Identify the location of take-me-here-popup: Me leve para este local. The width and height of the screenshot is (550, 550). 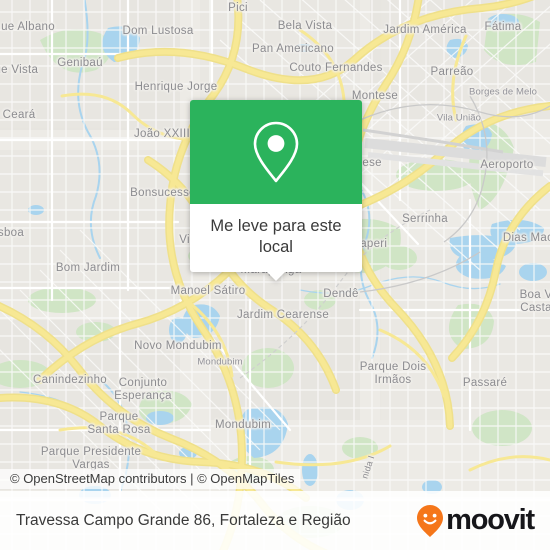
(276, 190).